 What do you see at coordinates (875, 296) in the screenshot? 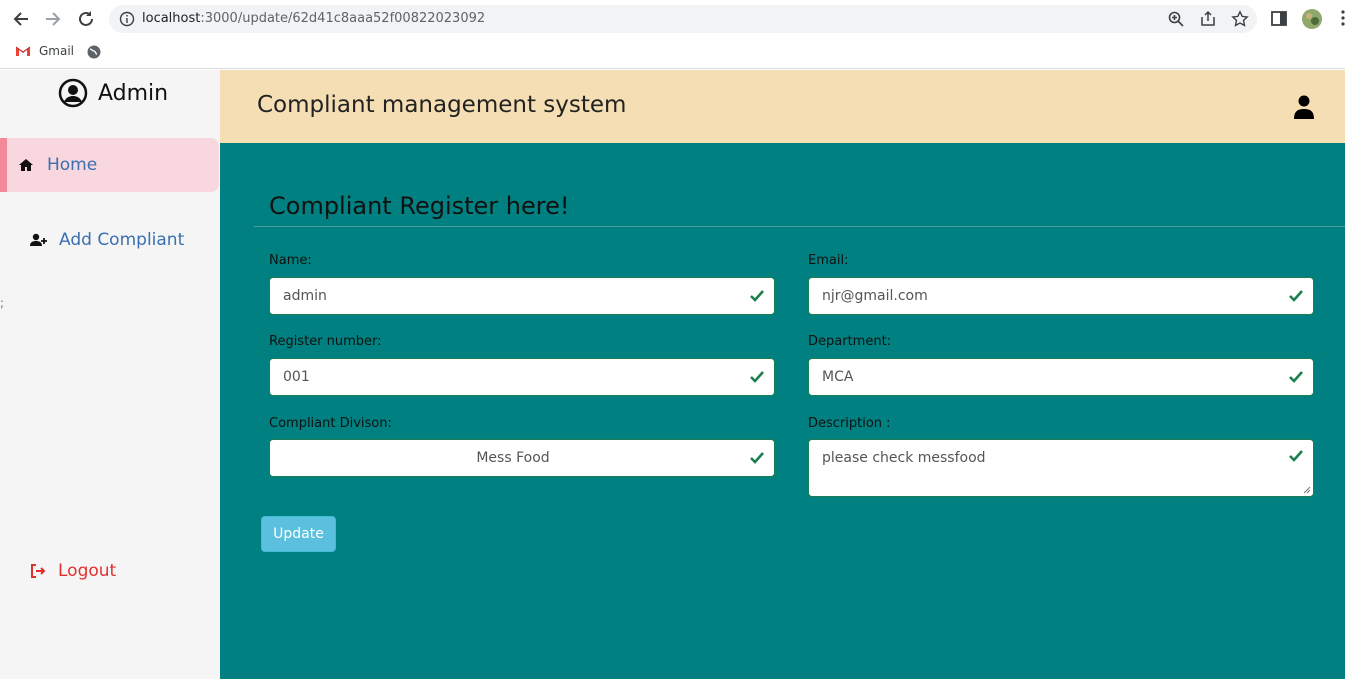
I see `email-value: njr@gmail.com` at bounding box center [875, 296].